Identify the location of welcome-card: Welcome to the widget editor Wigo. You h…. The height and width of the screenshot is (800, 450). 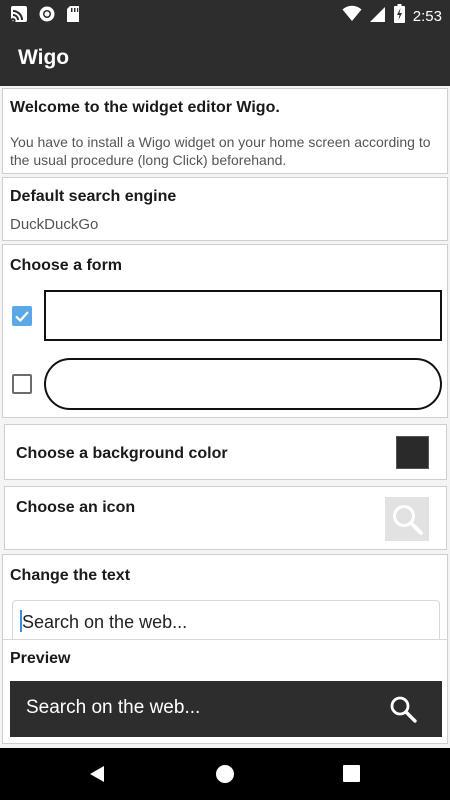
(225, 131).